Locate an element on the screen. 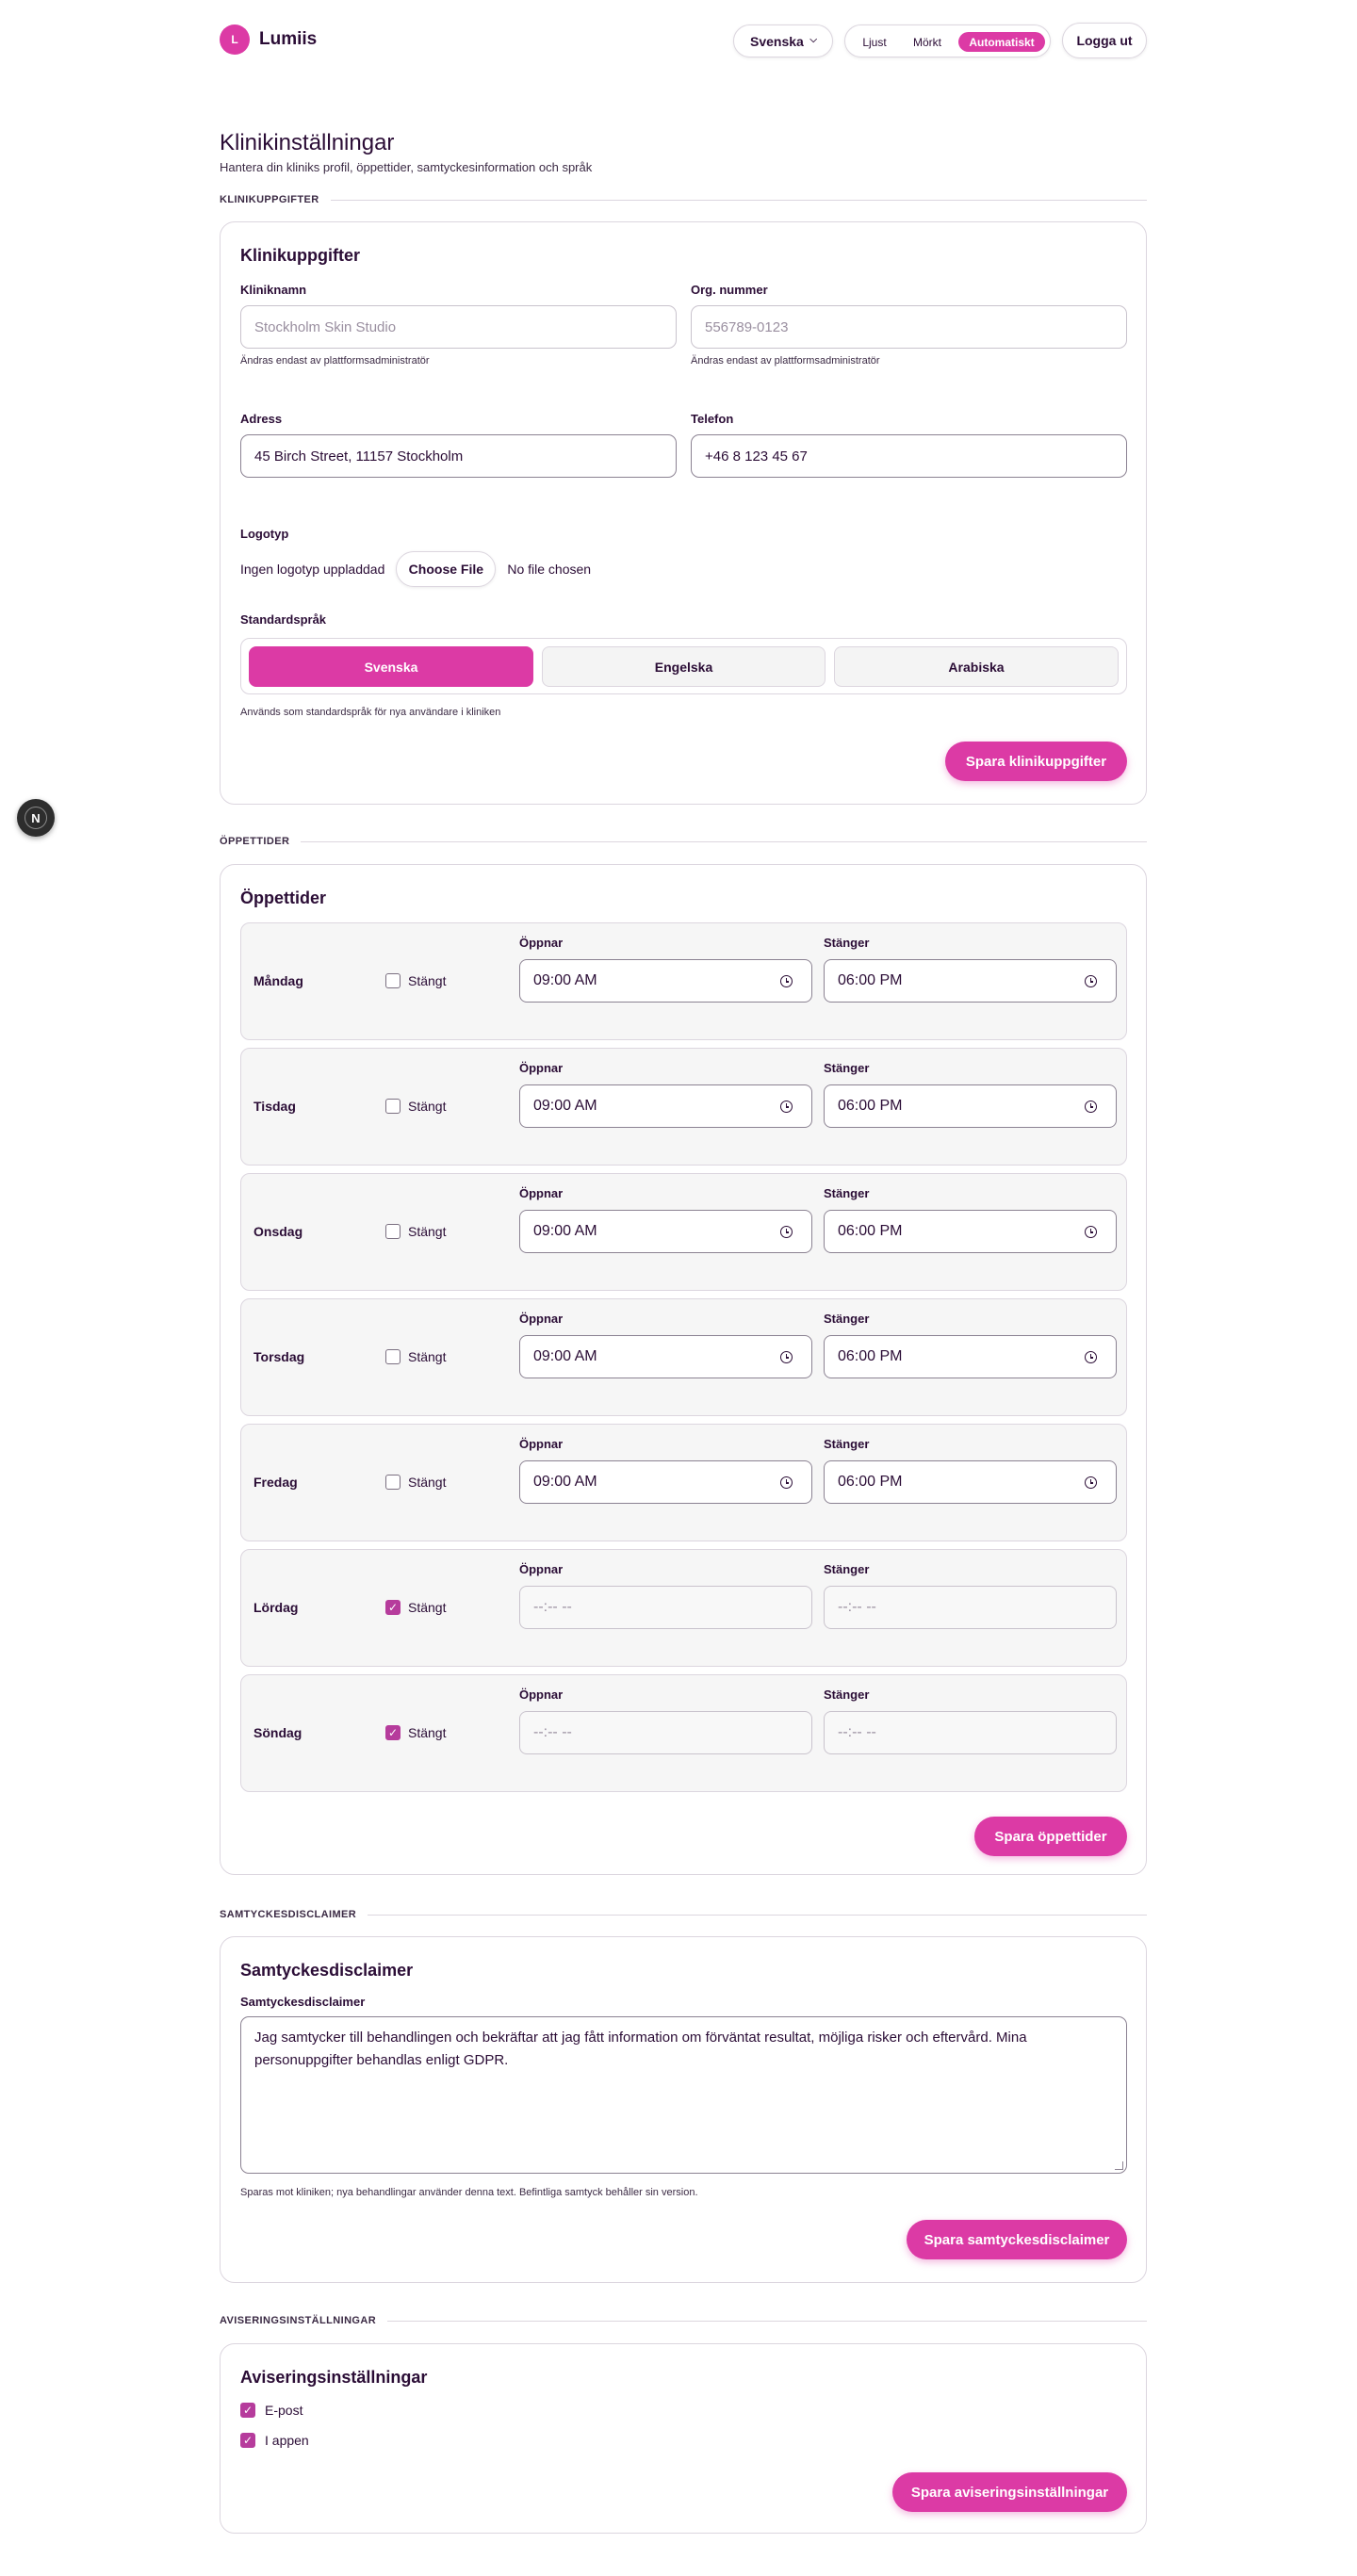 This screenshot has width=1357, height=2576. theme-toggle: Ljust Mörkt Automatiskt is located at coordinates (947, 40).